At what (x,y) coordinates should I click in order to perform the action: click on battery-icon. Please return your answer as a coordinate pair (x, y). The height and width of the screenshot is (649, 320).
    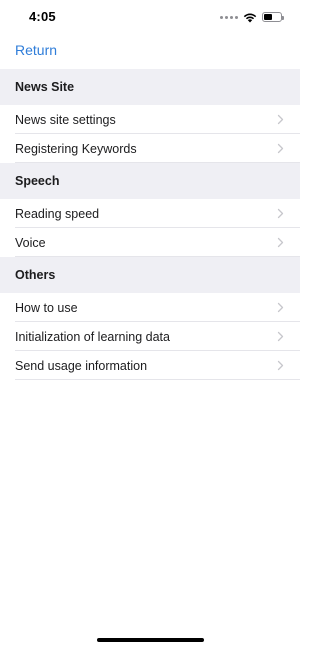
    Looking at the image, I should click on (273, 17).